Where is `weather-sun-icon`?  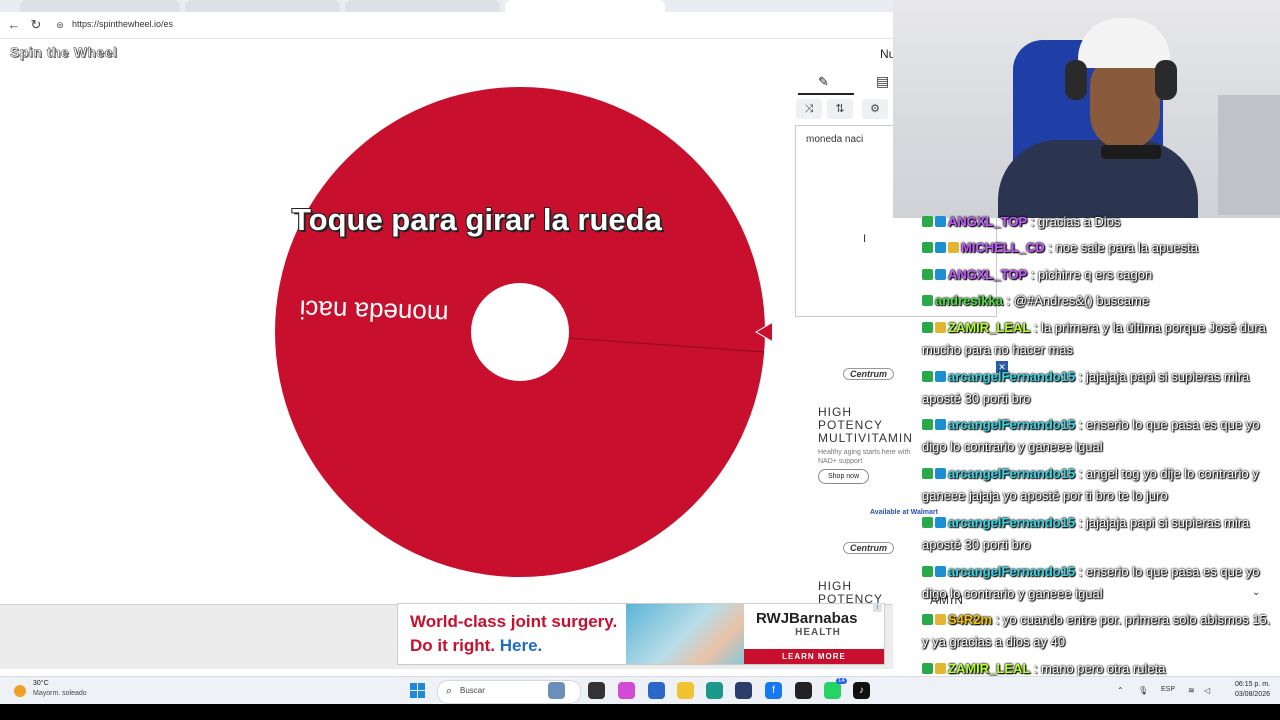 weather-sun-icon is located at coordinates (20, 691).